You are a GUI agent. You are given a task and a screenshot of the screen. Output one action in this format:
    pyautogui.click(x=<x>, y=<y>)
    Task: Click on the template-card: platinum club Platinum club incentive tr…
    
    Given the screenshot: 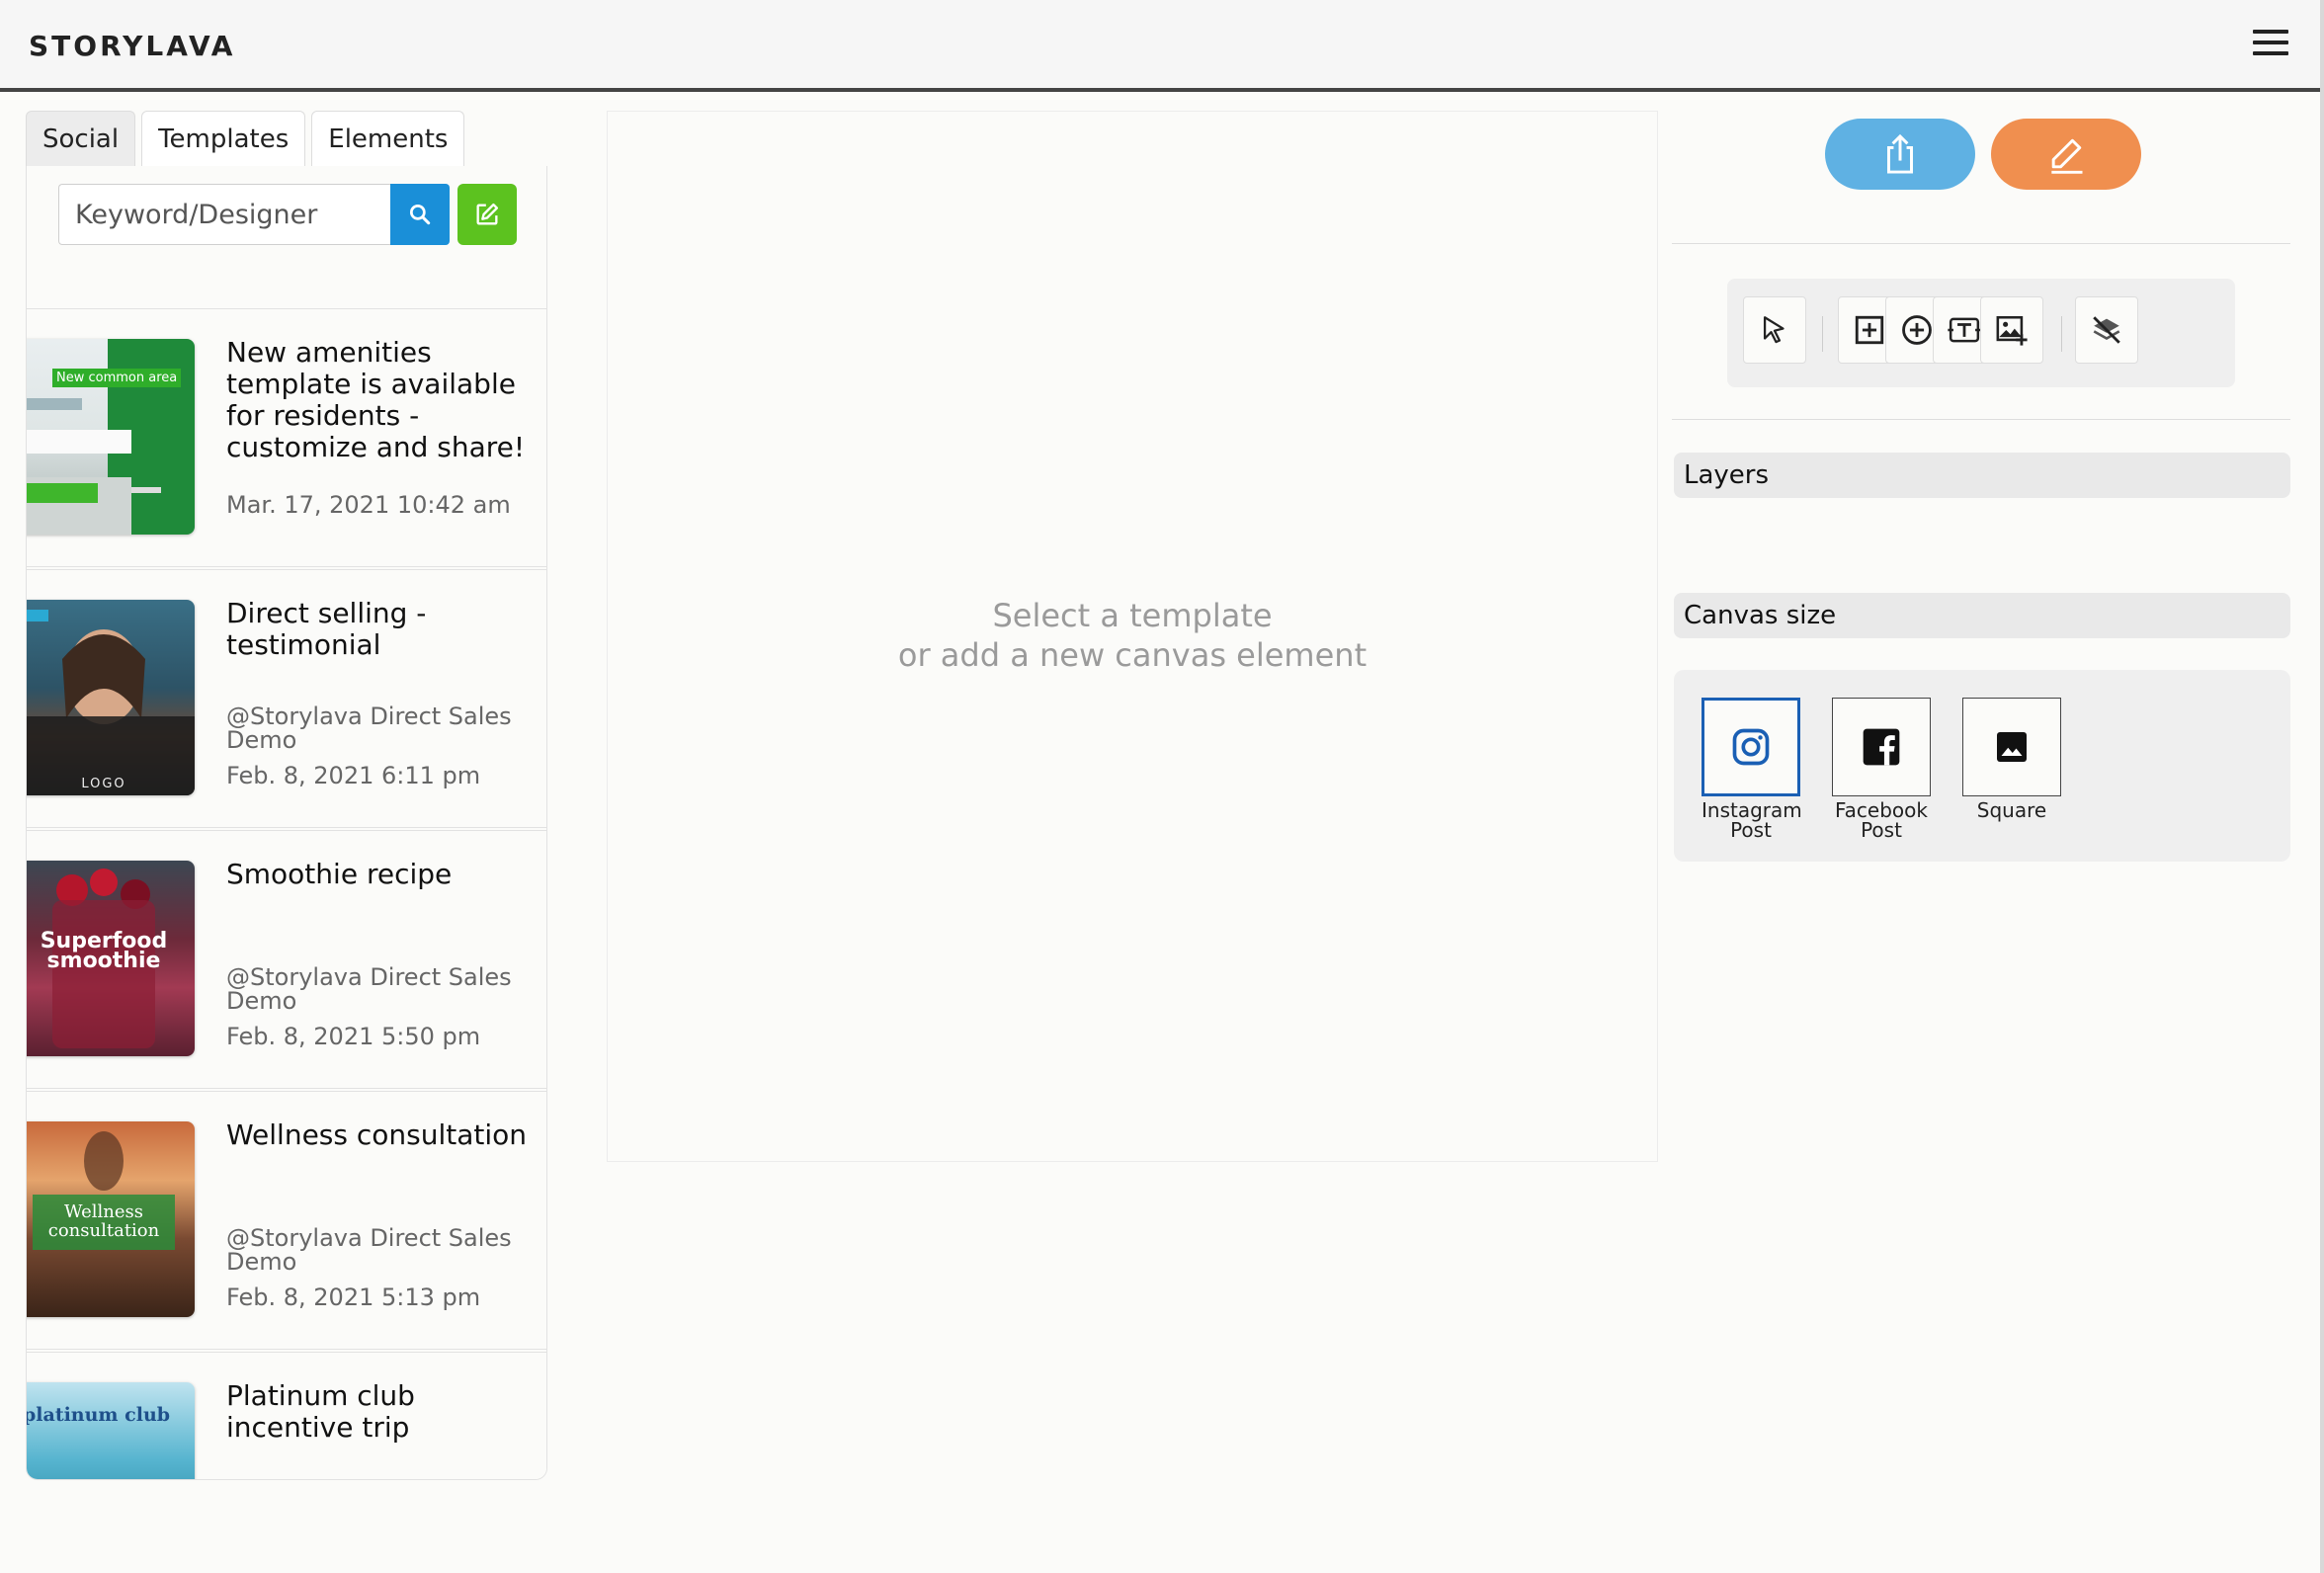 What is the action you would take?
    pyautogui.click(x=286, y=1415)
    